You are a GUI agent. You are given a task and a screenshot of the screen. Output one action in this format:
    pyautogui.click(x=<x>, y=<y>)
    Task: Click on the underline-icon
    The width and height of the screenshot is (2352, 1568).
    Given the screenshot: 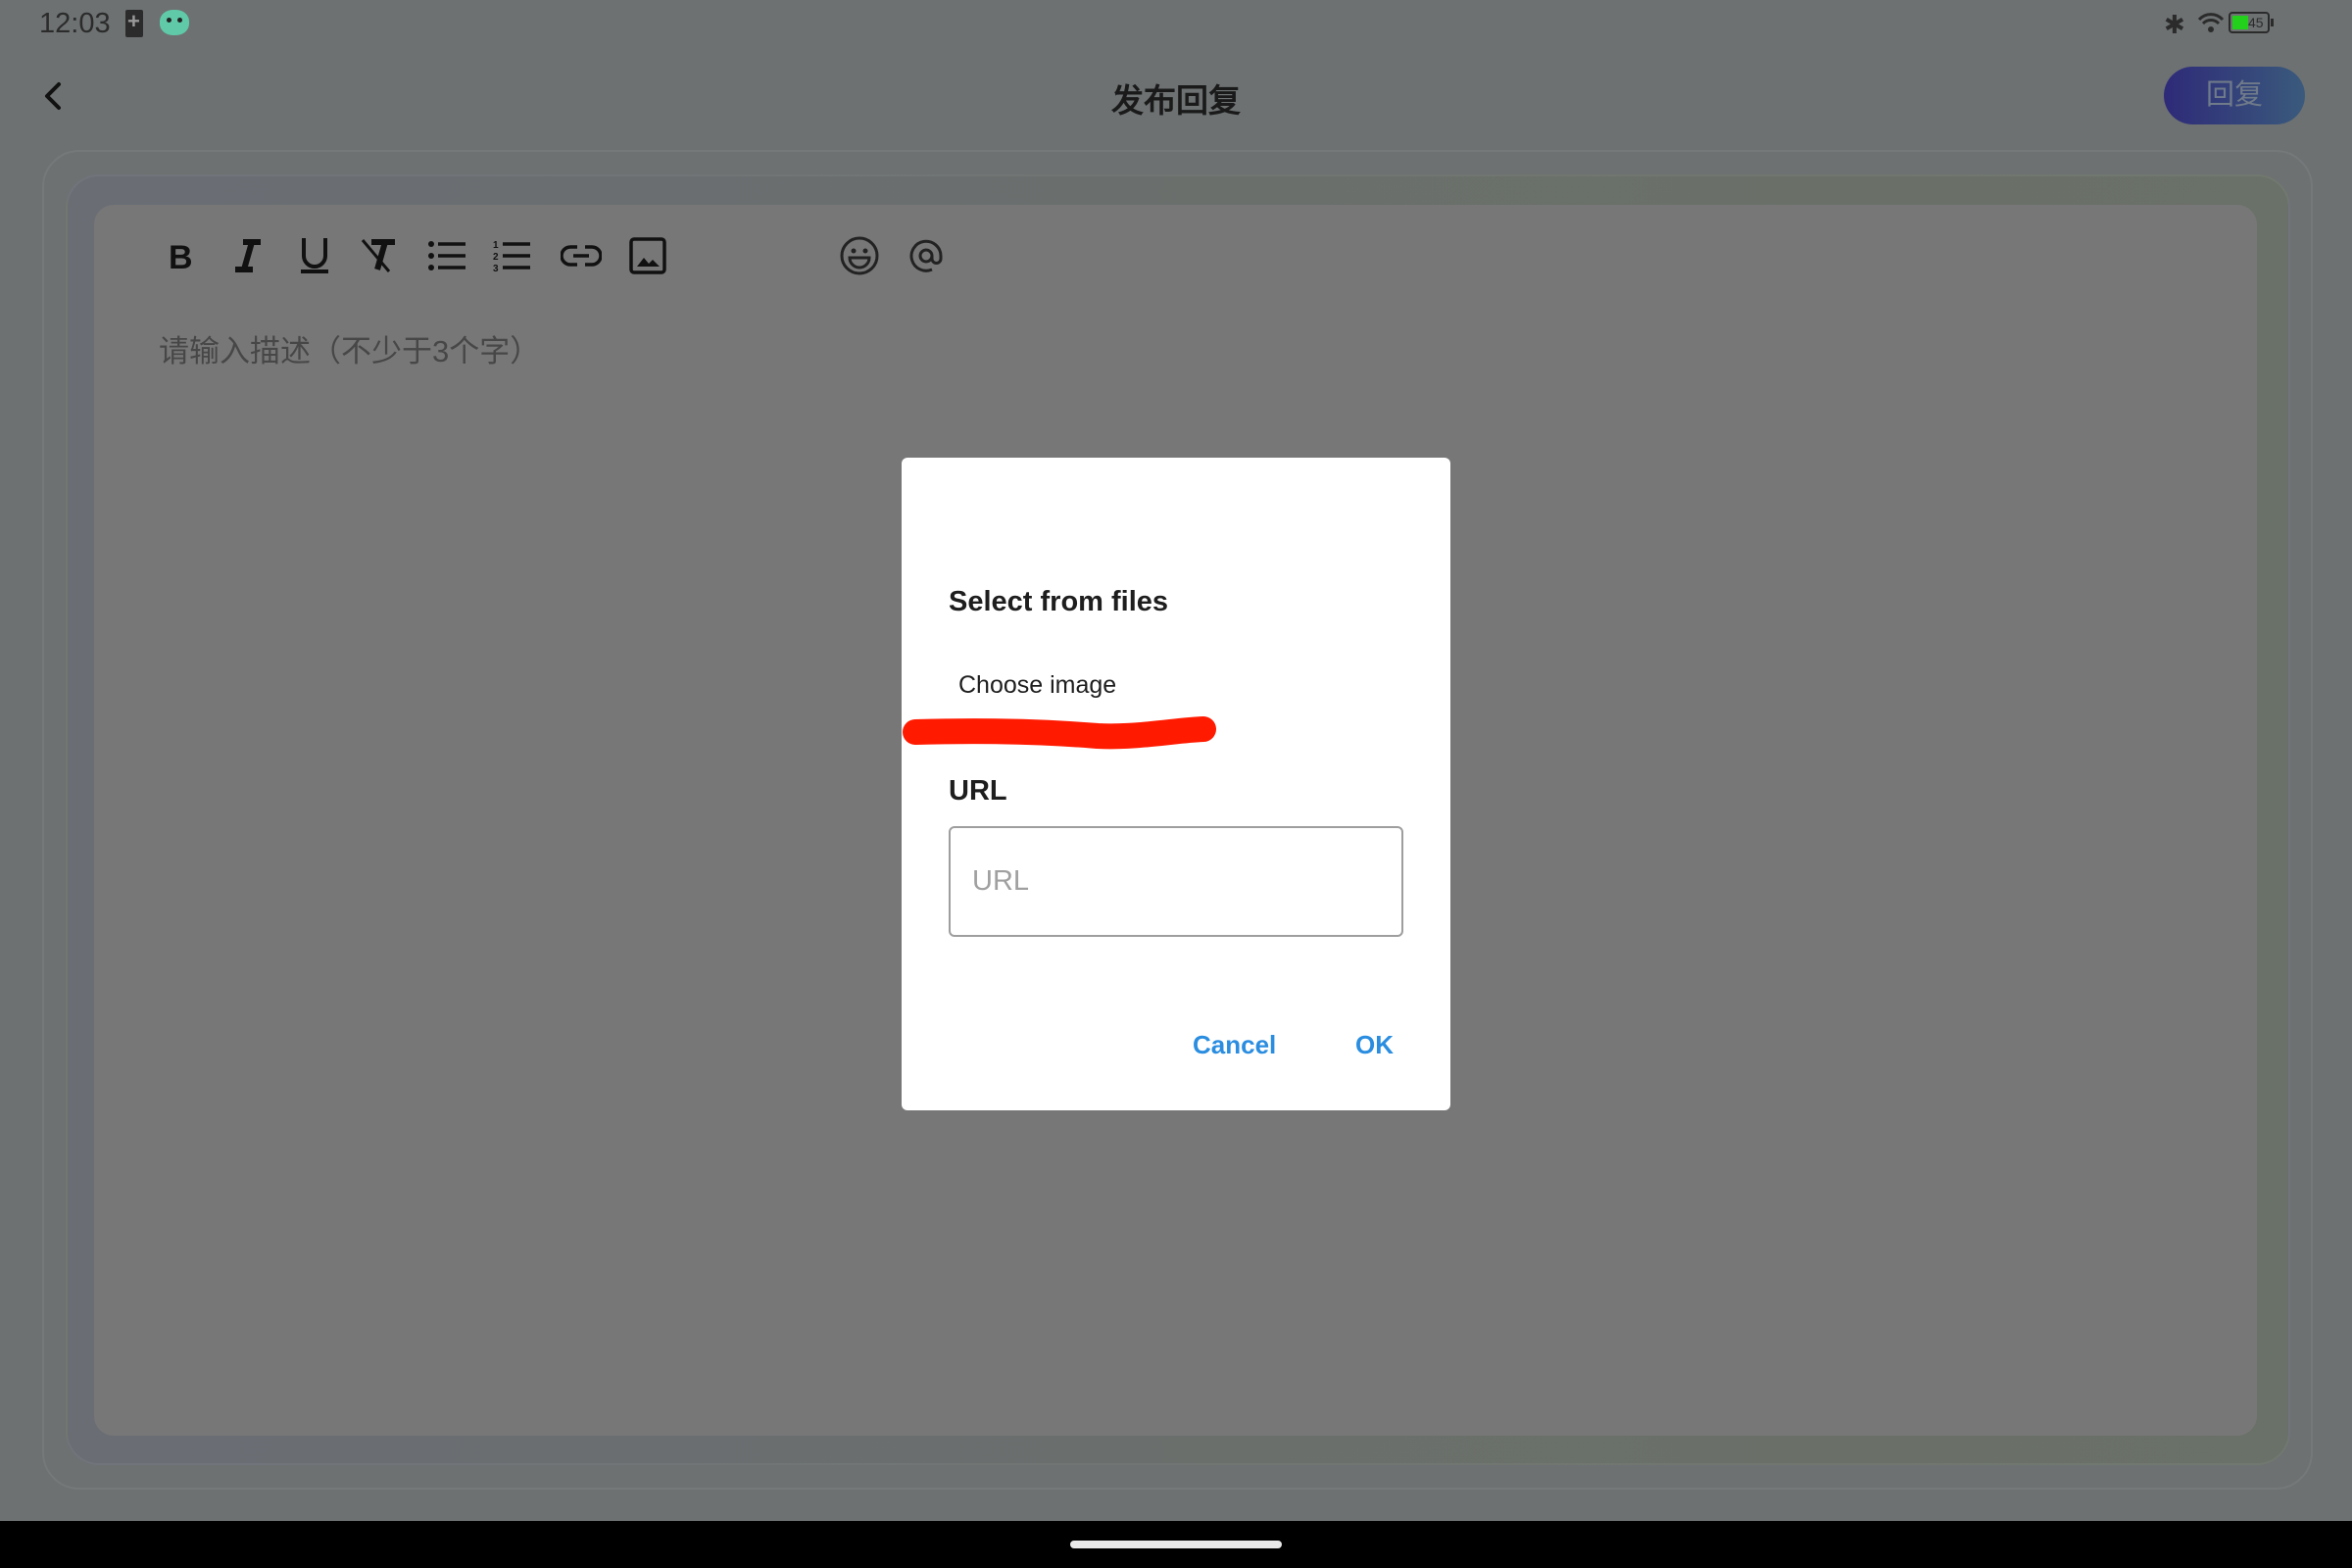 What is the action you would take?
    pyautogui.click(x=314, y=255)
    